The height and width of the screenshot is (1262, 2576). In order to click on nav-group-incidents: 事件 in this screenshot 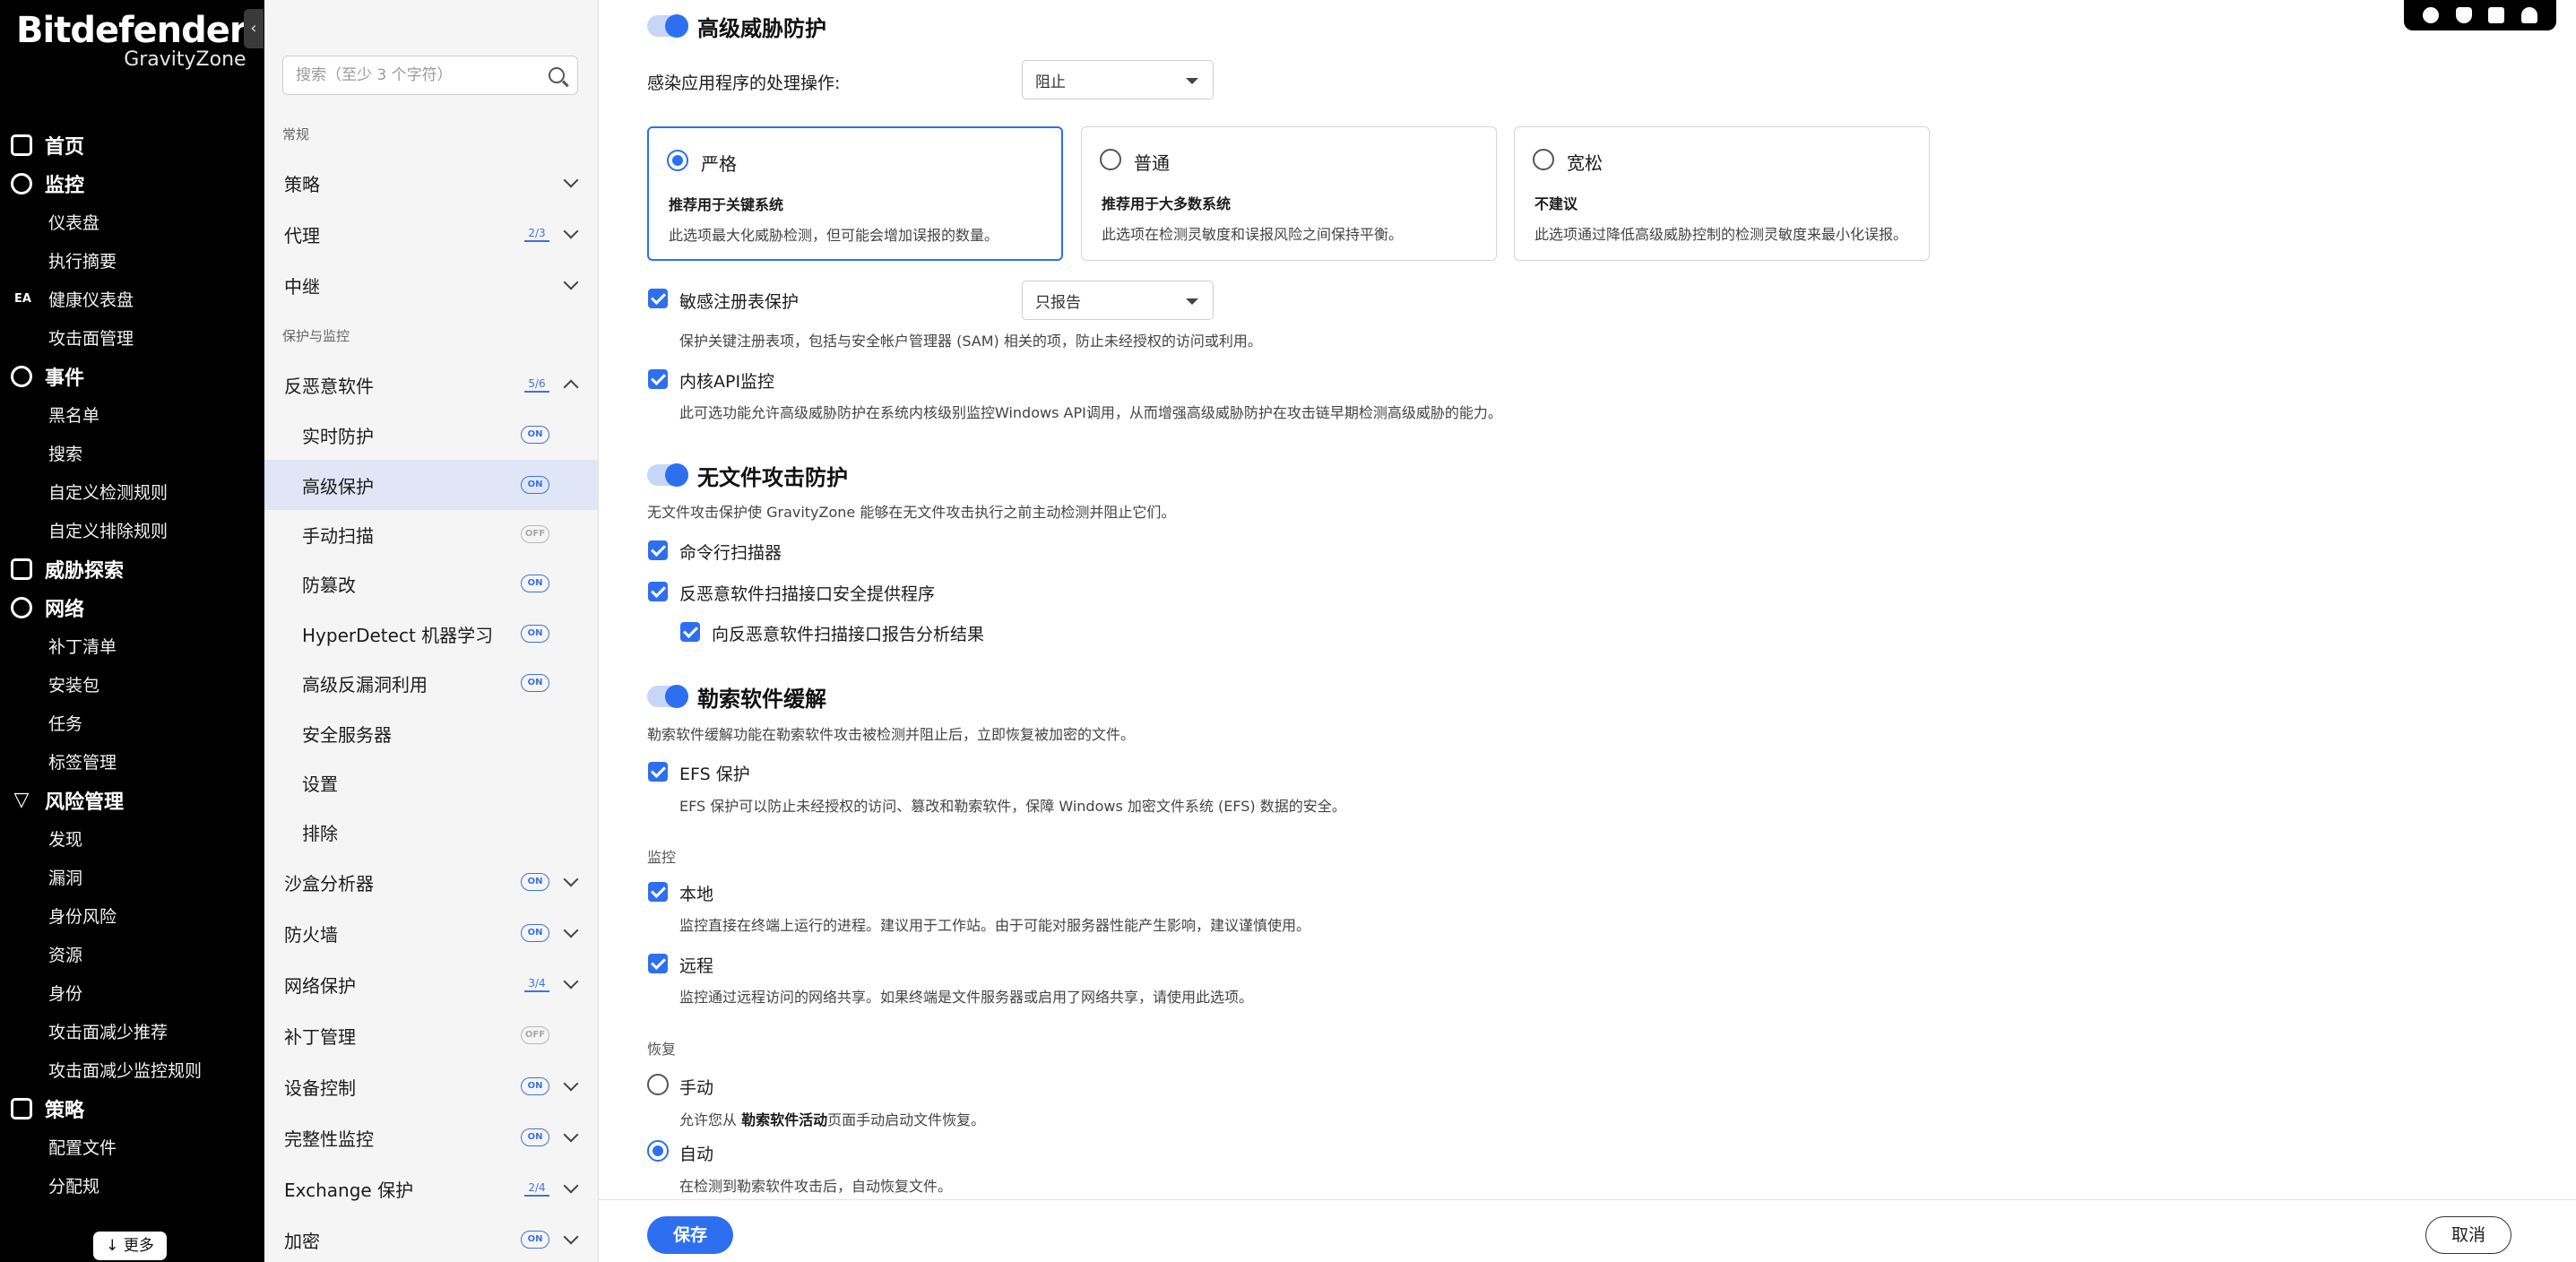, I will do `click(132, 376)`.